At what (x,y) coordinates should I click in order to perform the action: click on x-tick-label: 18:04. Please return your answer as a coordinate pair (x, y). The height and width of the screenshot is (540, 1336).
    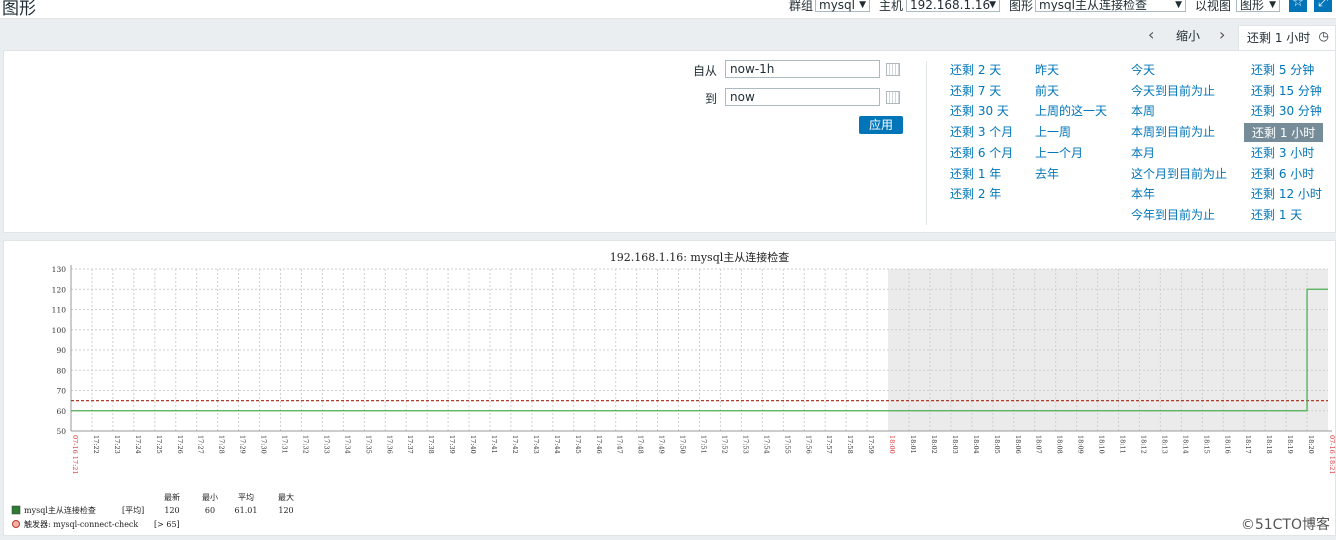
    Looking at the image, I should click on (976, 444).